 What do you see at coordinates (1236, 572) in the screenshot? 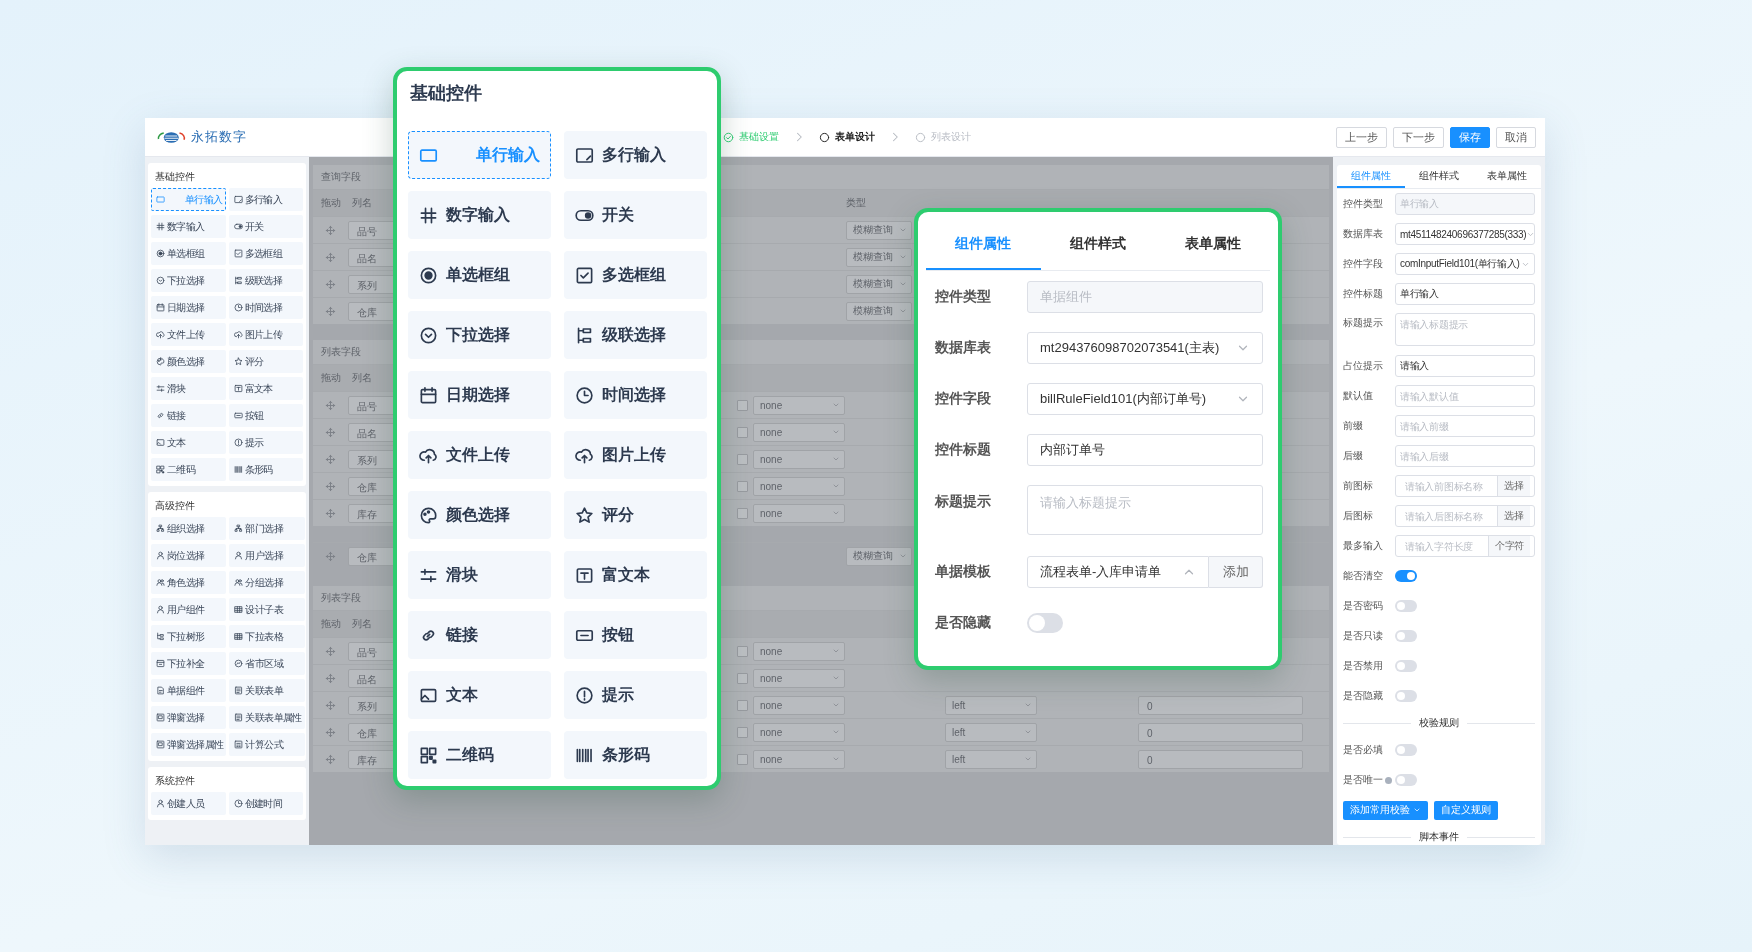
I see `add-button: 添加` at bounding box center [1236, 572].